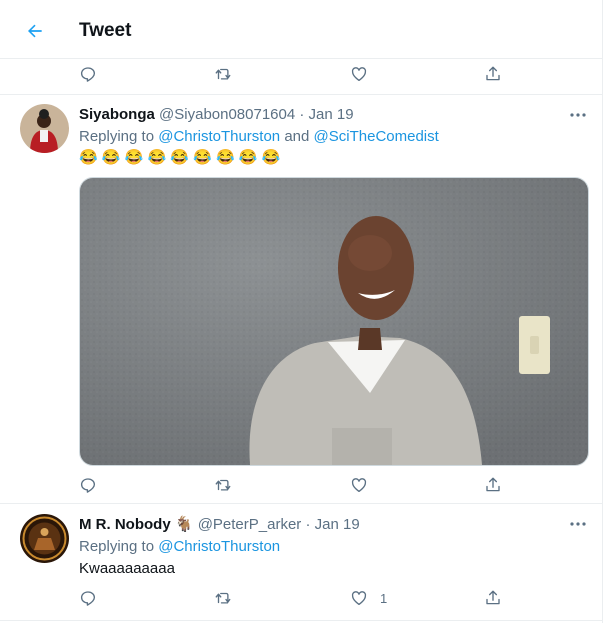  What do you see at coordinates (227, 114) in the screenshot?
I see `user-handle: @Siyabon08071604` at bounding box center [227, 114].